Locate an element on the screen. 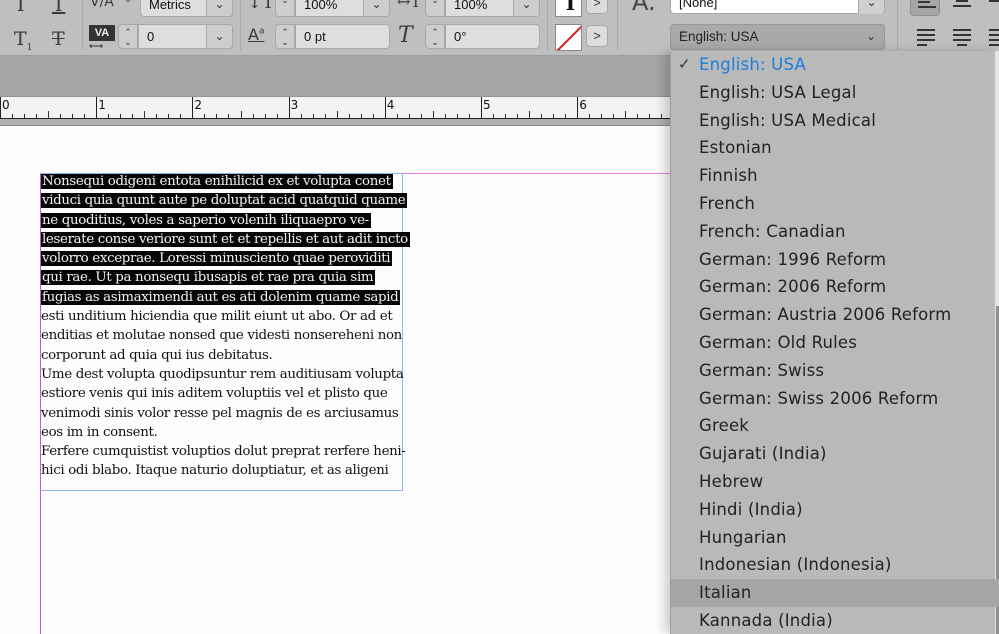 The image size is (999, 634). text-line: eos im in consent. is located at coordinates (222, 432).